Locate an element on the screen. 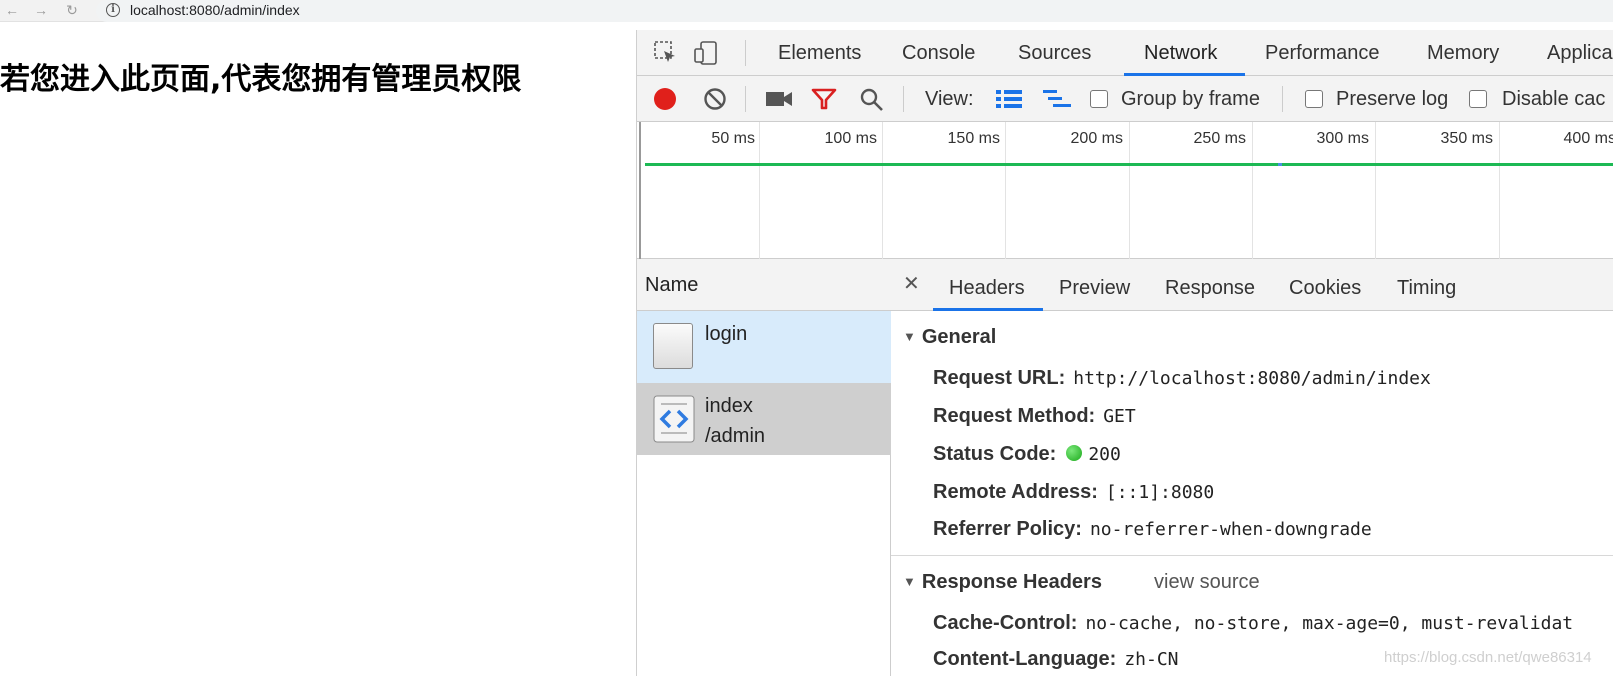 The image size is (1613, 676). inspect-element-icon is located at coordinates (666, 53).